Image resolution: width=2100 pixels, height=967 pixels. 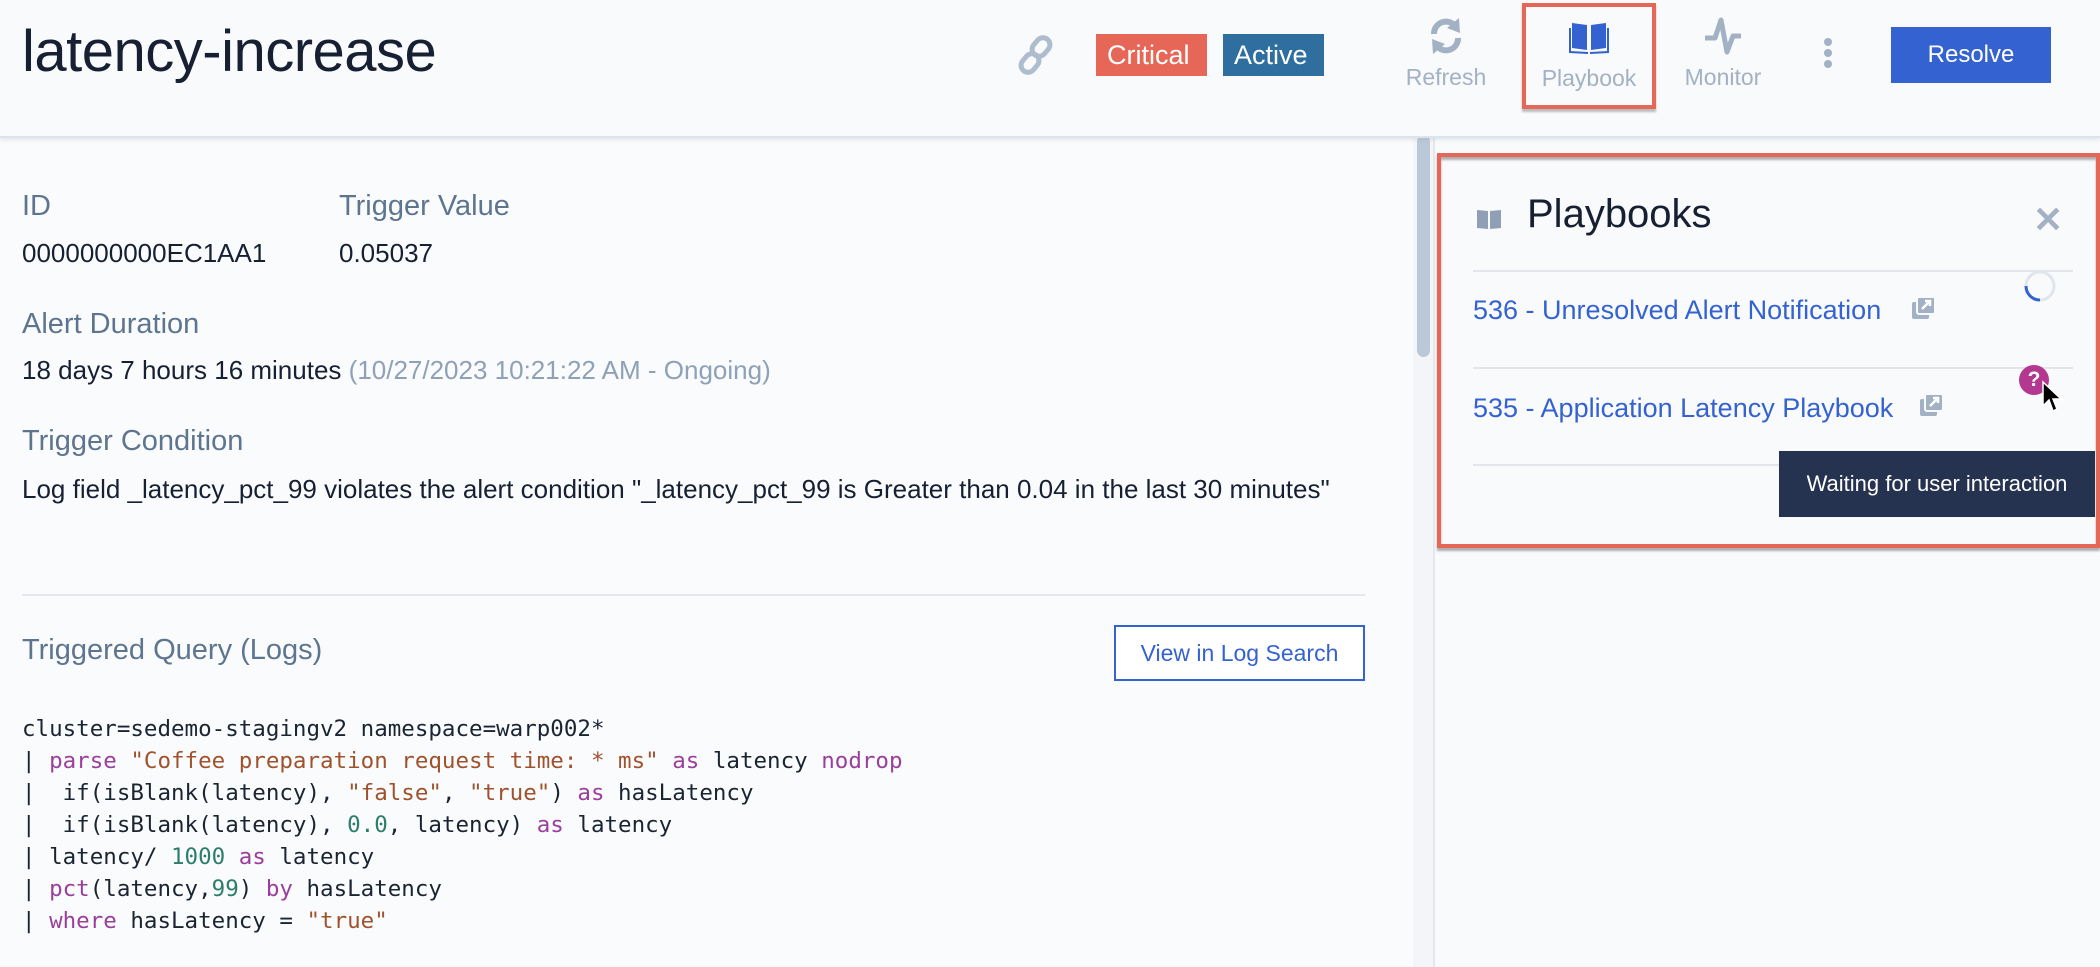 I want to click on duration-range: (10/27/2023 10:21:22 AM - Ongoing), so click(x=559, y=370).